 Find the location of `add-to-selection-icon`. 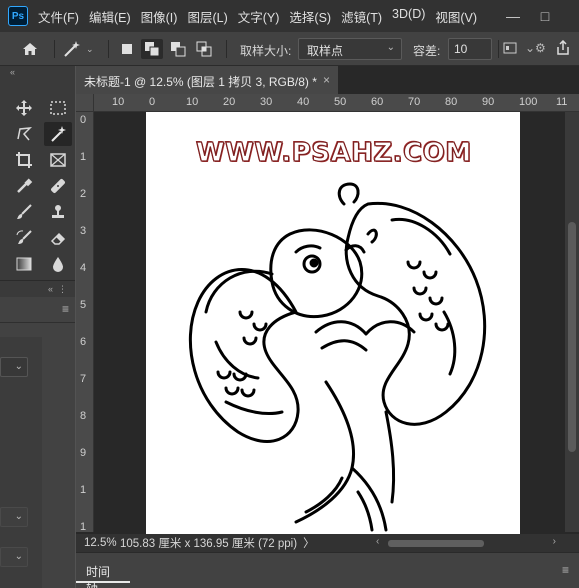

add-to-selection-icon is located at coordinates (152, 49).